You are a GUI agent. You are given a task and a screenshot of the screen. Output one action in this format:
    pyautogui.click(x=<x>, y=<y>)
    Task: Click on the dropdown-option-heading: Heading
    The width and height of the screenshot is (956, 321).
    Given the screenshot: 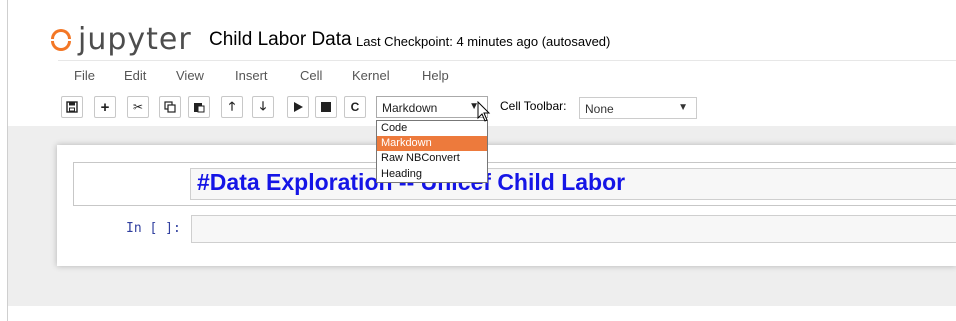 What is the action you would take?
    pyautogui.click(x=432, y=174)
    